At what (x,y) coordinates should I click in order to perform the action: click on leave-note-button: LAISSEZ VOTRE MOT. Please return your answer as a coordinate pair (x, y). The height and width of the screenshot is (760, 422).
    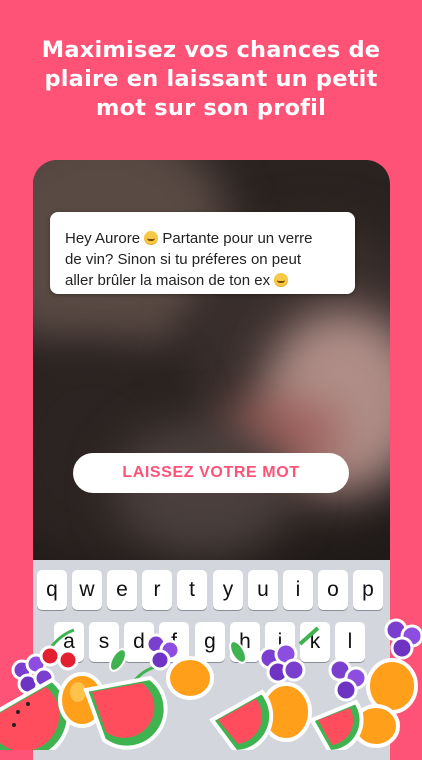
    Looking at the image, I should click on (211, 473).